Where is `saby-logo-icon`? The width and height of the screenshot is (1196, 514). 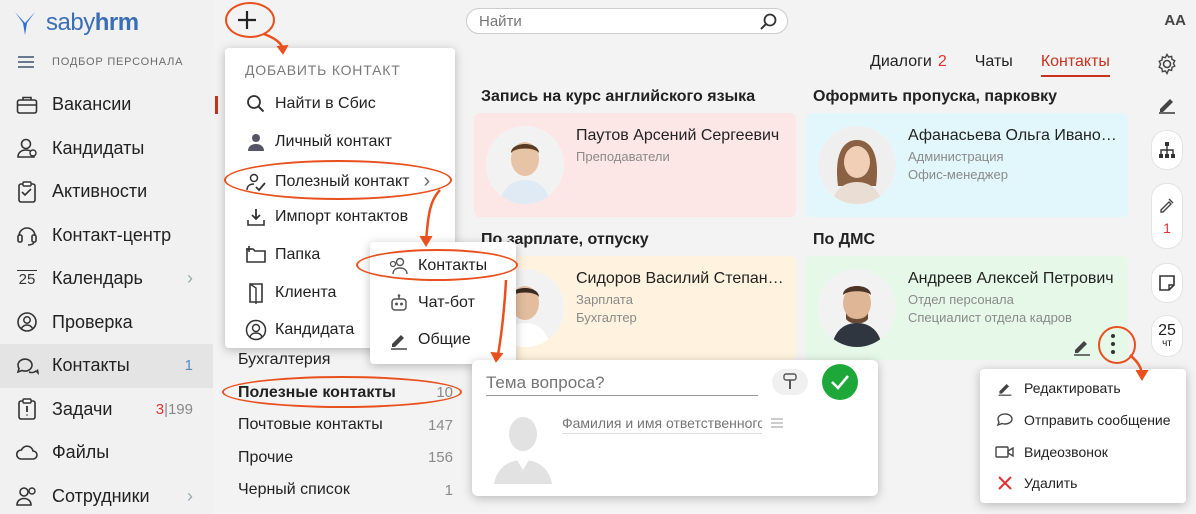 saby-logo-icon is located at coordinates (25, 23).